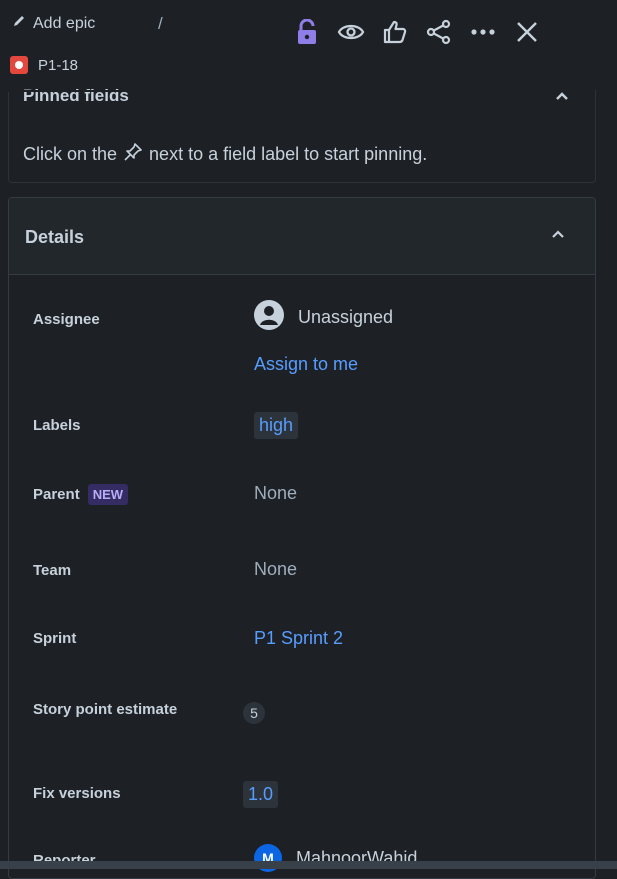 Image resolution: width=617 pixels, height=879 pixels. What do you see at coordinates (133, 154) in the screenshot?
I see `pin-icon` at bounding box center [133, 154].